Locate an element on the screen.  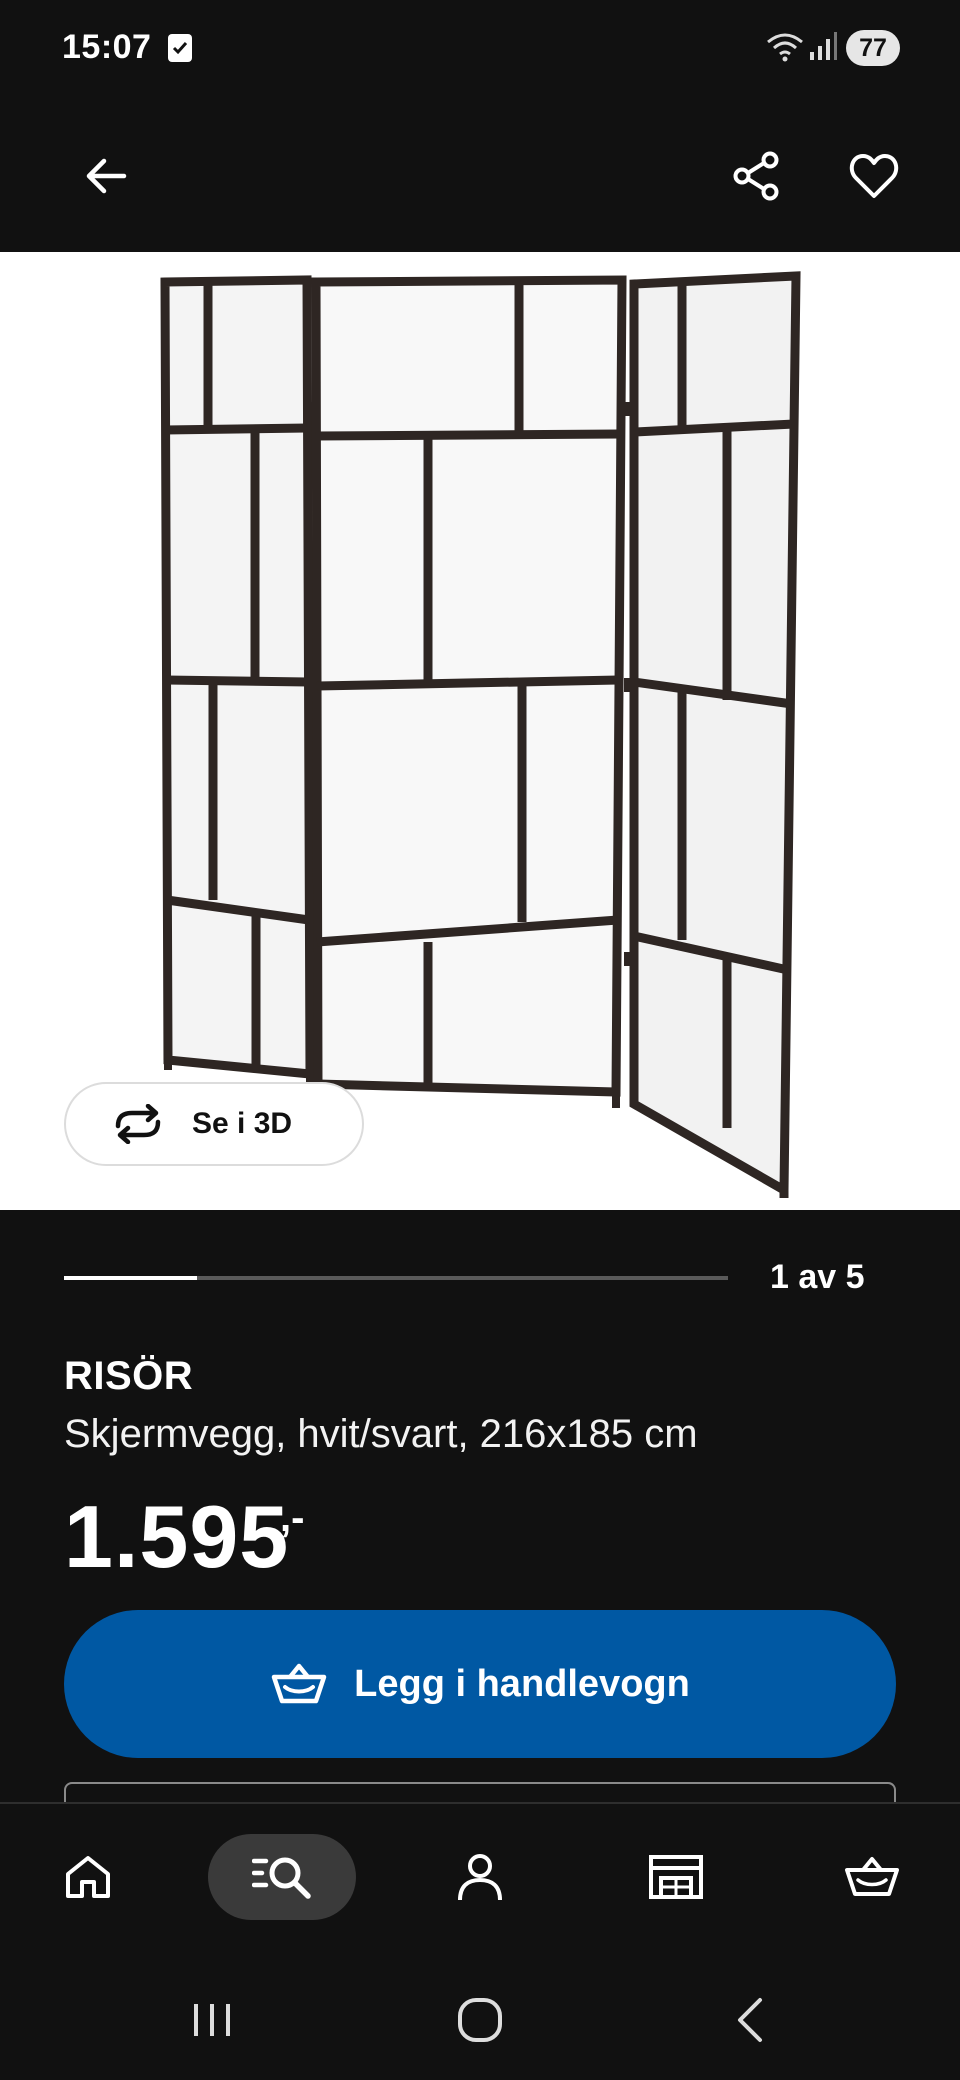
system-home-button is located at coordinates (480, 2020).